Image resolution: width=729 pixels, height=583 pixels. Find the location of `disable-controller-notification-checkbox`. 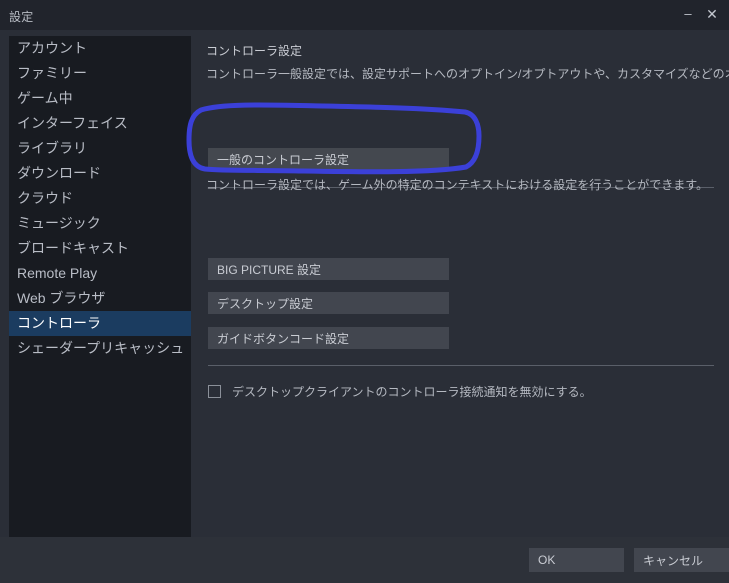

disable-controller-notification-checkbox is located at coordinates (214, 391).